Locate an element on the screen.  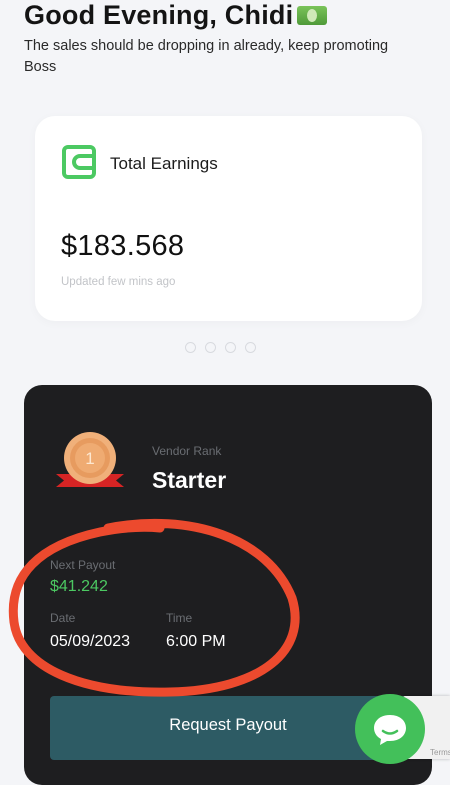
vendor-rank-value: Starter is located at coordinates (189, 480).